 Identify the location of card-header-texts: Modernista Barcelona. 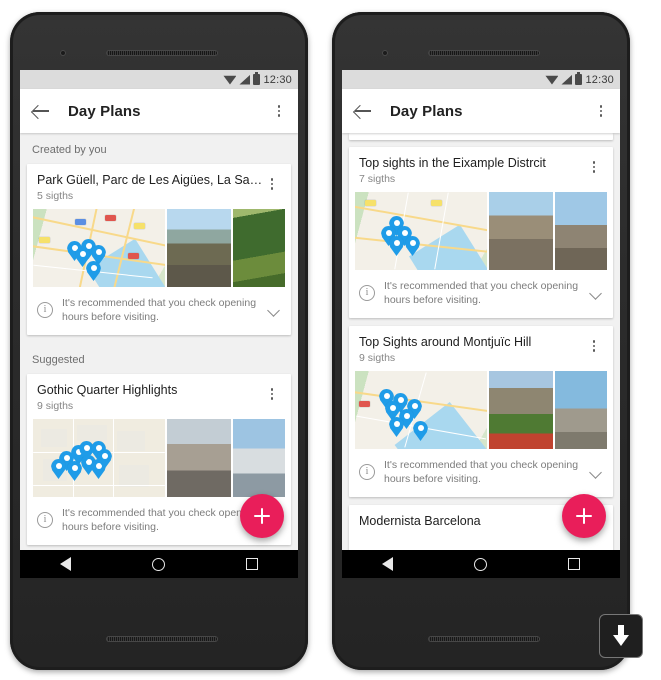
(472, 521).